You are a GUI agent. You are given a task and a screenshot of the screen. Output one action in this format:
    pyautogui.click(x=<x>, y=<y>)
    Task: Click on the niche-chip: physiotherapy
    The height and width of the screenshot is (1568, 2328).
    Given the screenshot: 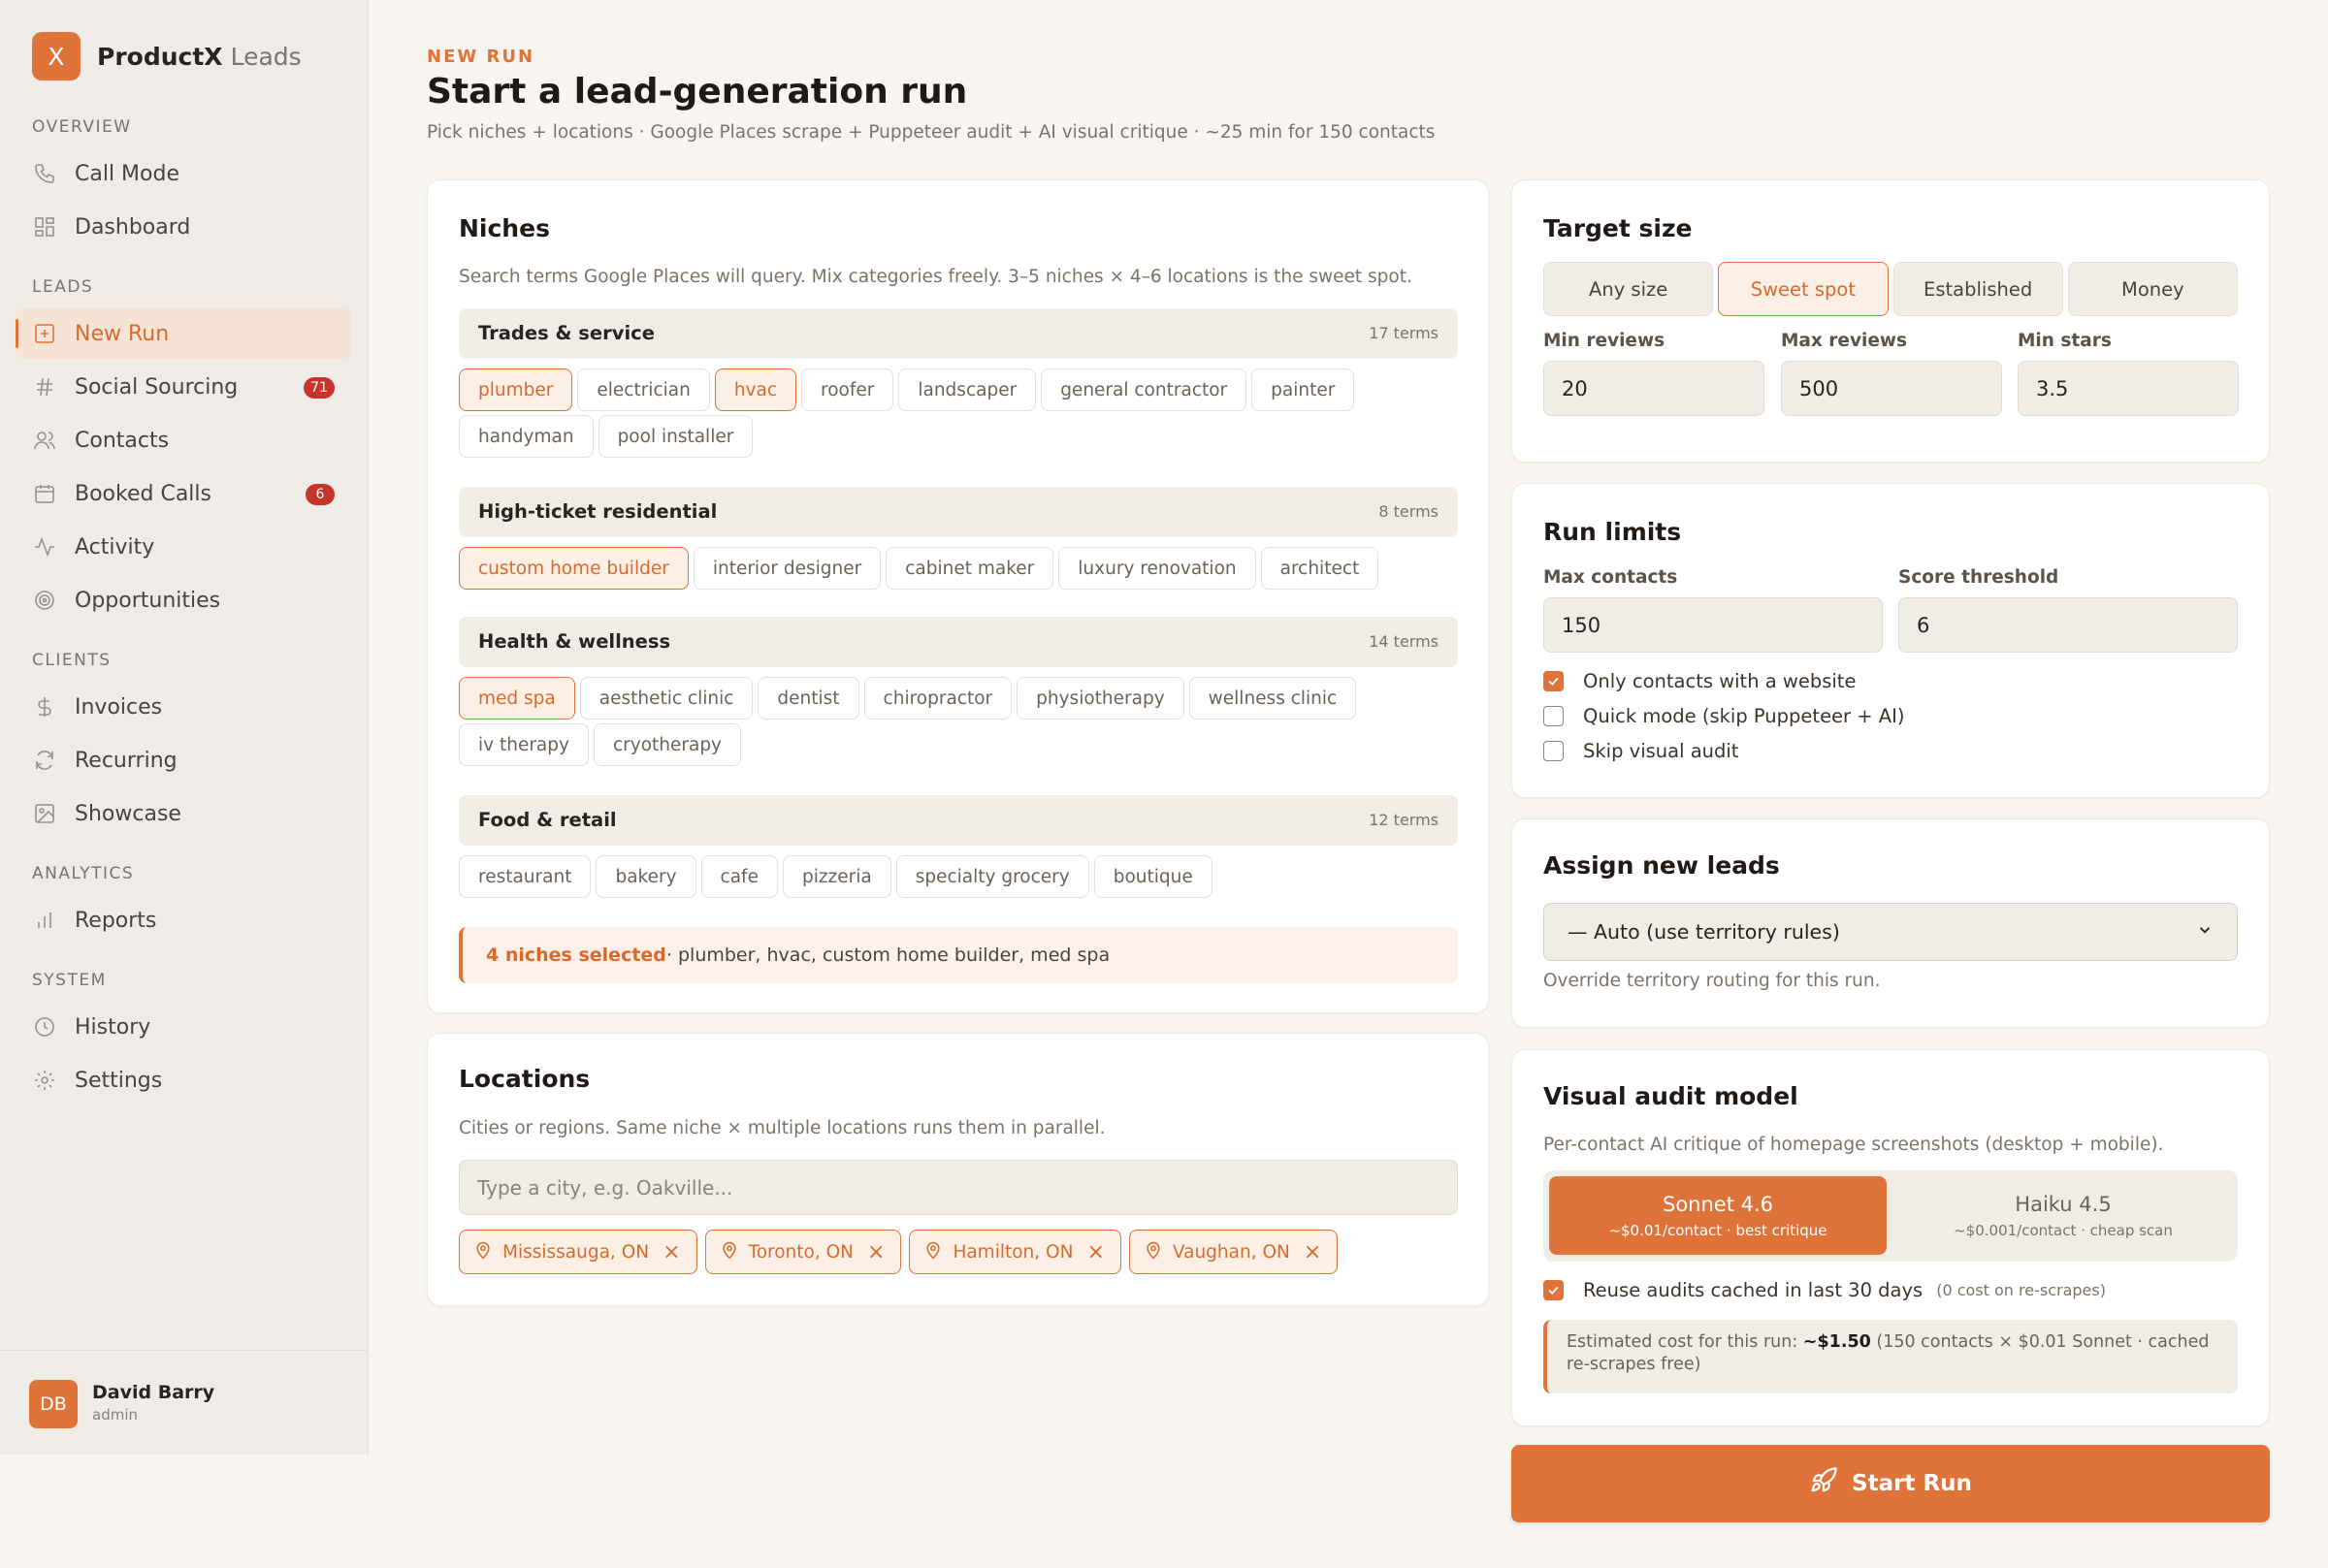 What is the action you would take?
    pyautogui.click(x=1100, y=698)
    